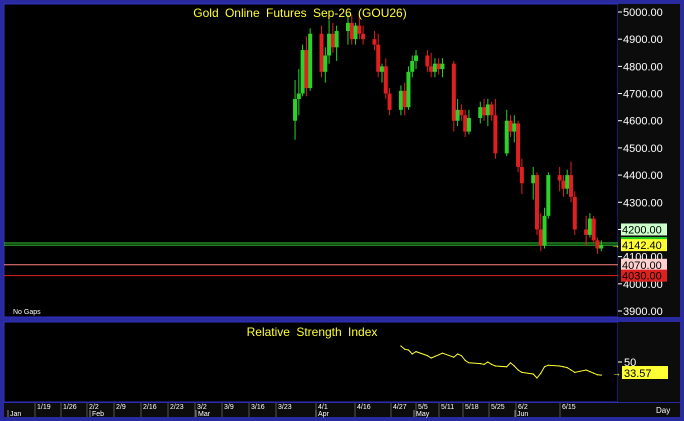  Describe the element at coordinates (616, 373) in the screenshot. I see `rsi-arrow: →` at that location.